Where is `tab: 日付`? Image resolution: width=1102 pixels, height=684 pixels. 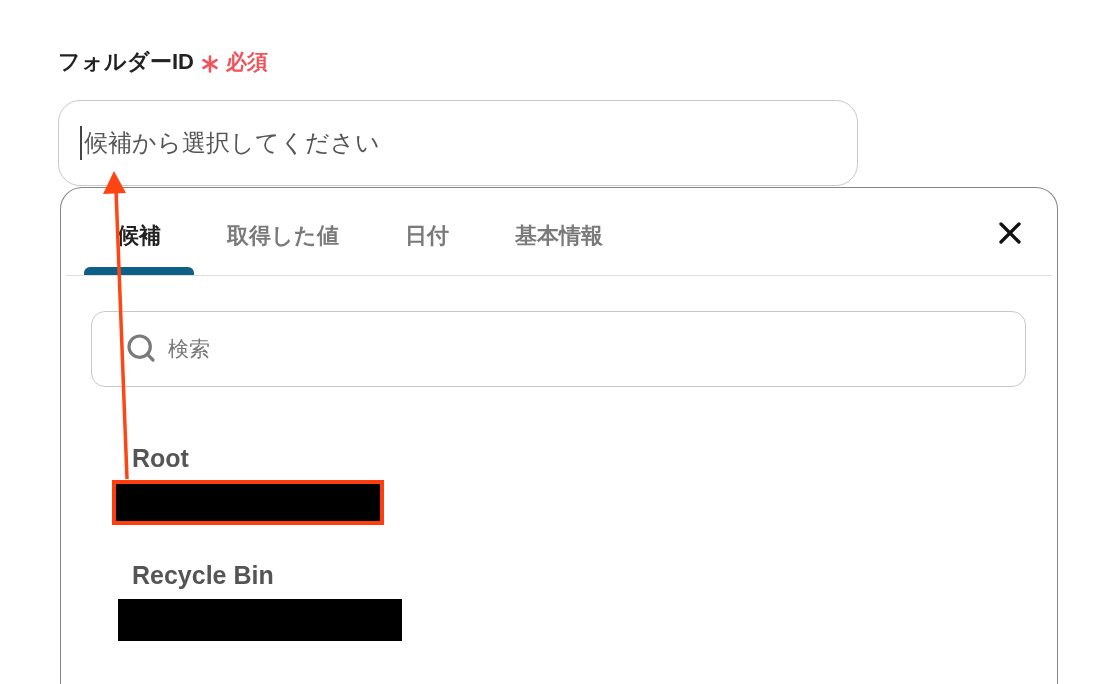
tab: 日付 is located at coordinates (427, 231).